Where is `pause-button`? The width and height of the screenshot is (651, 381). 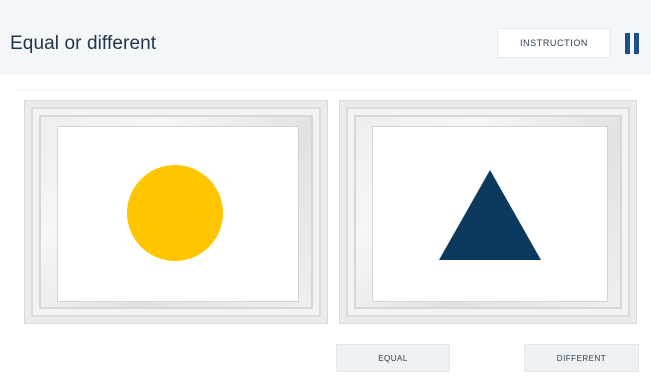 pause-button is located at coordinates (632, 44).